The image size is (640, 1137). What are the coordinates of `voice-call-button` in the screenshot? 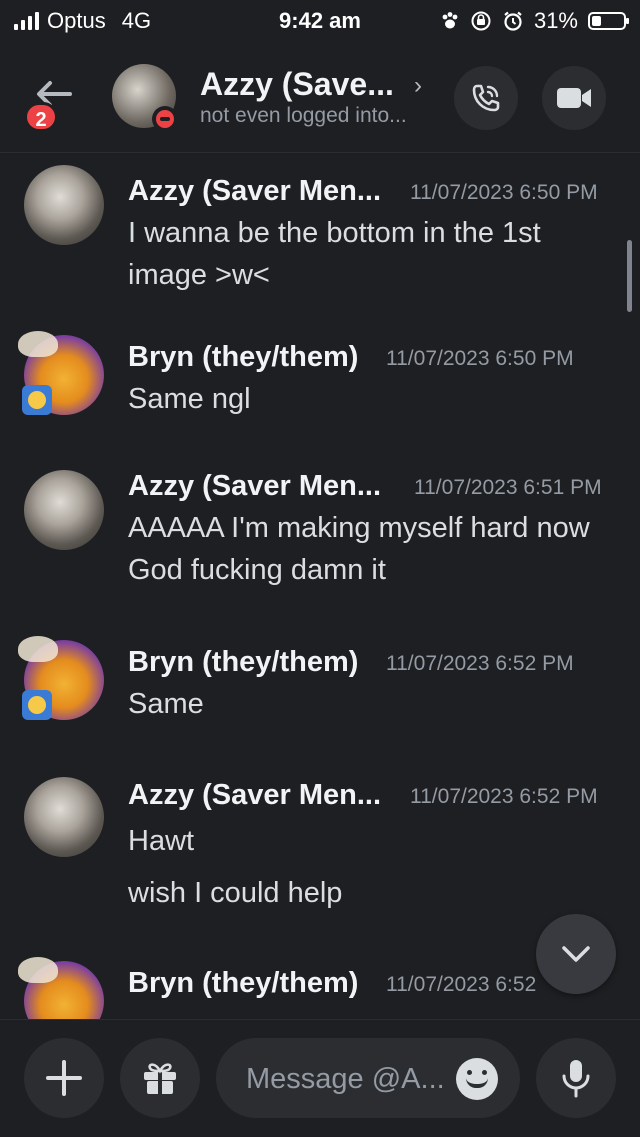 It's located at (486, 98).